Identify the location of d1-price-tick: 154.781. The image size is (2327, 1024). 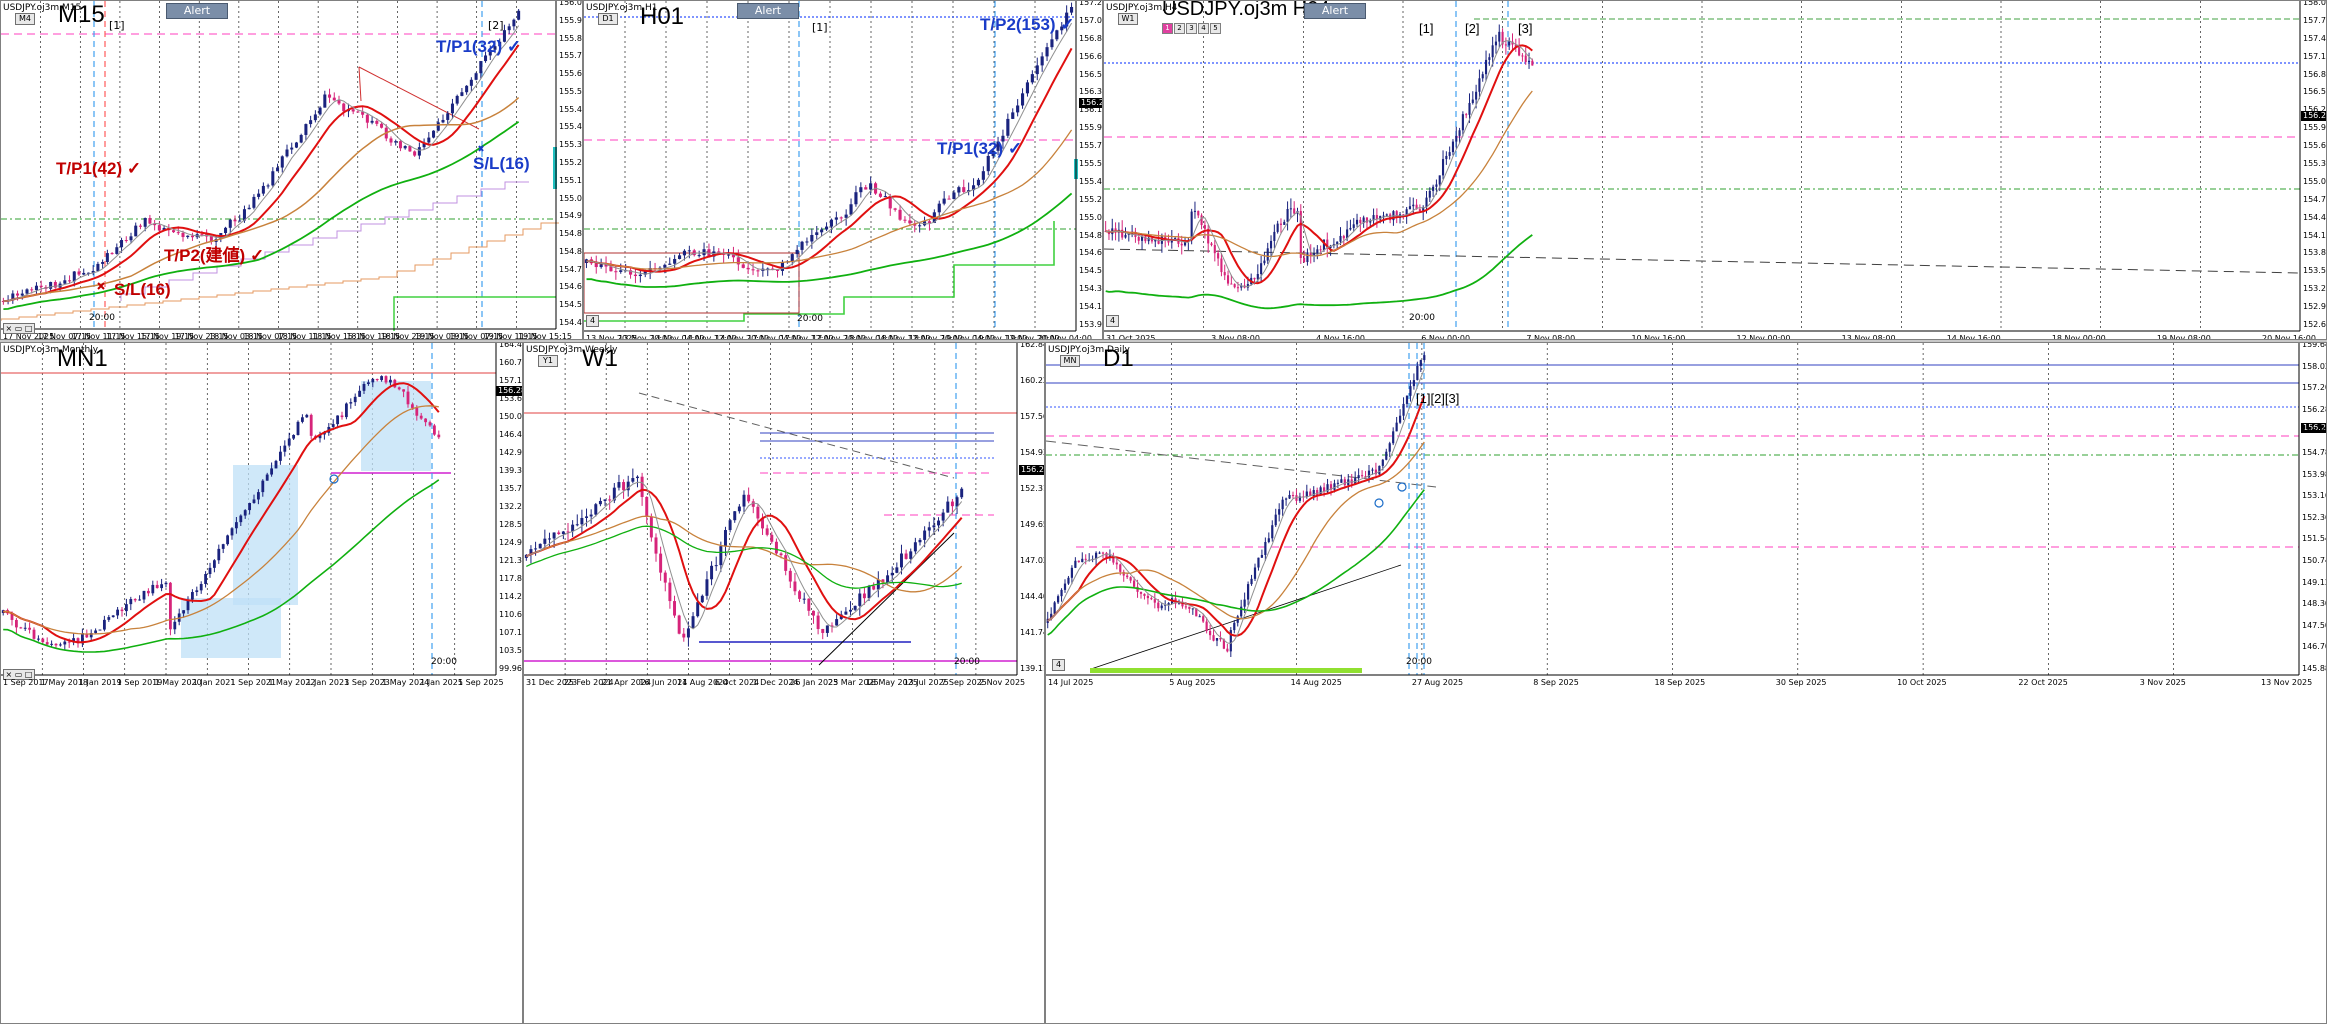
(2314, 452).